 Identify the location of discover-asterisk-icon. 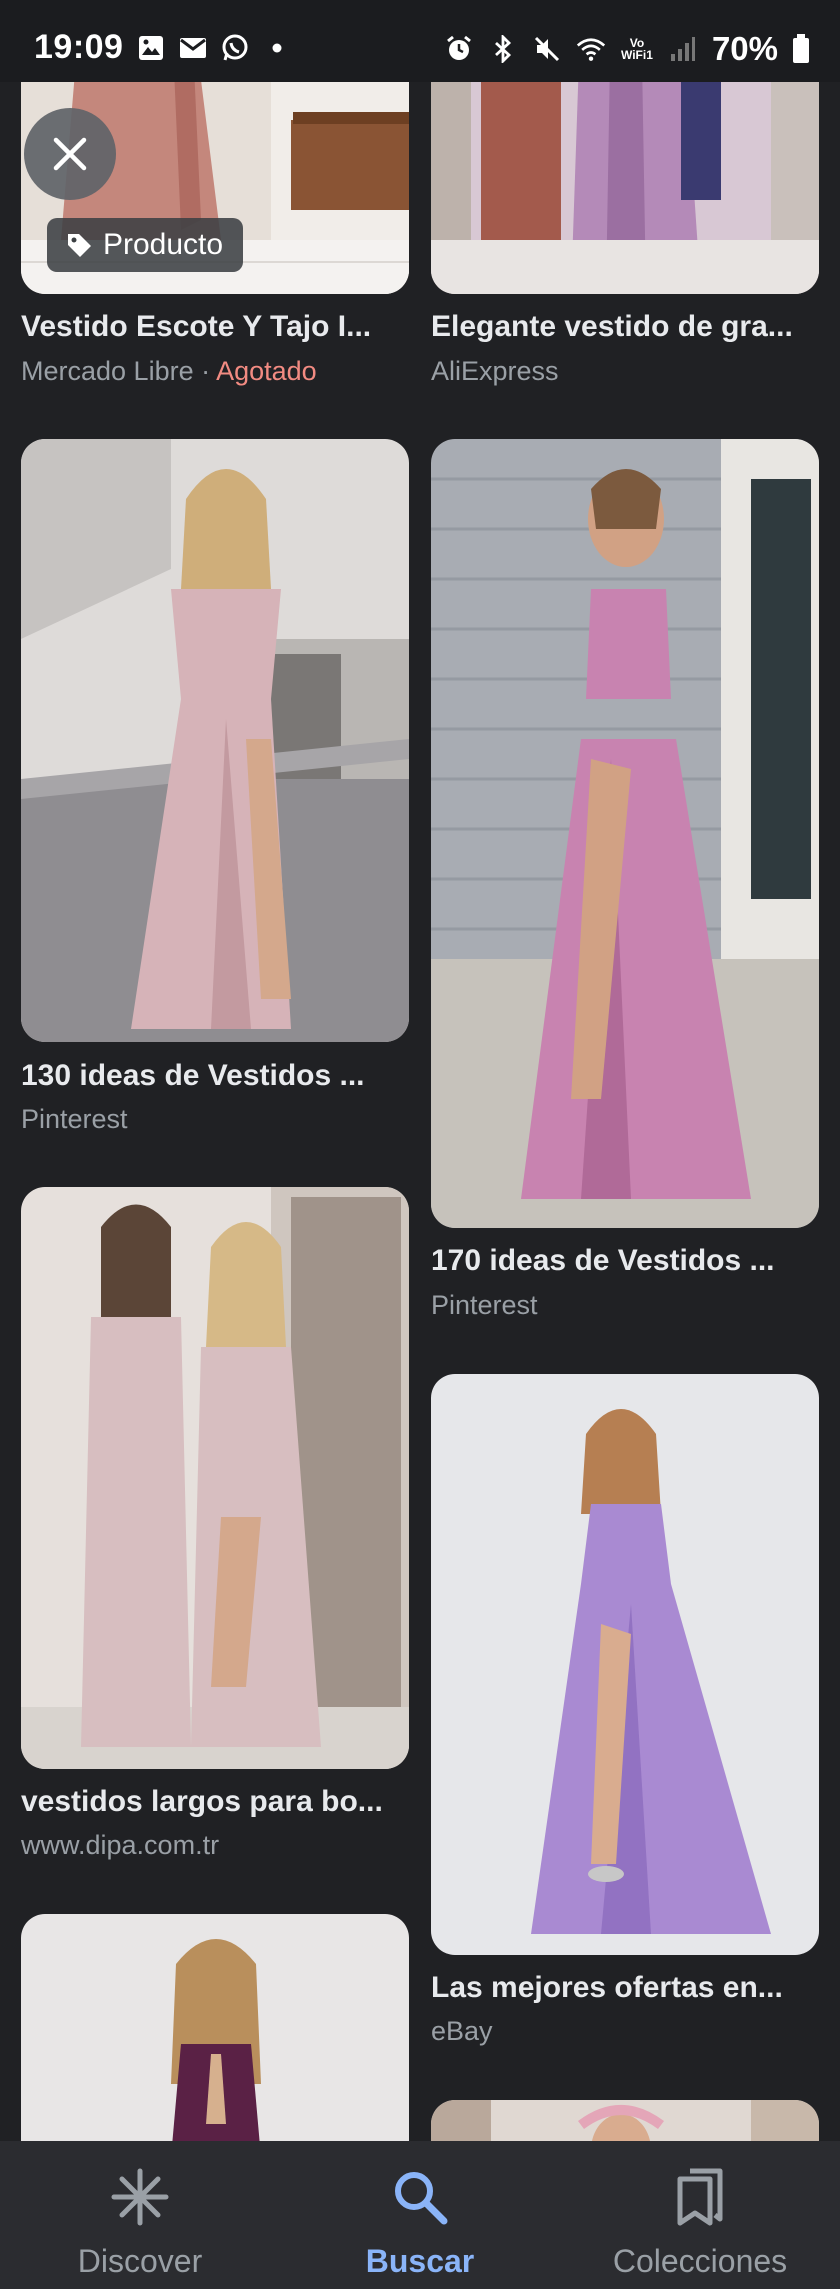
(140, 2197).